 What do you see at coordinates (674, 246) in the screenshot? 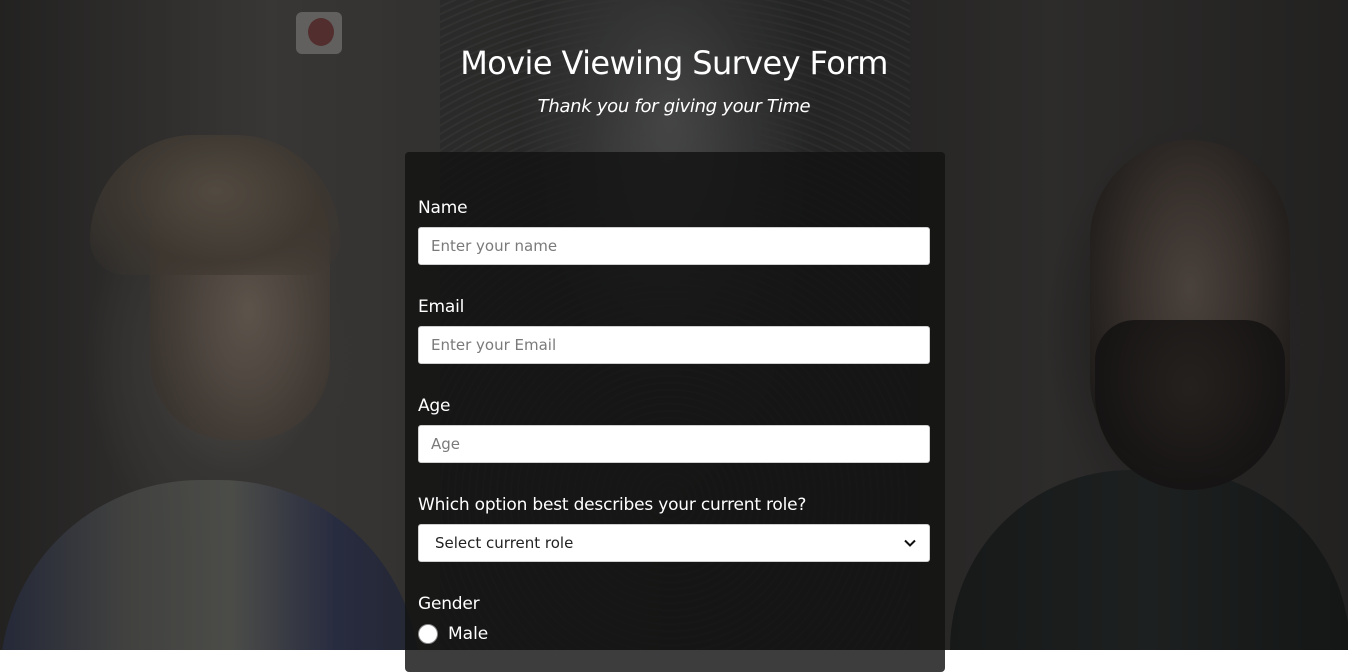
I see `name-input` at bounding box center [674, 246].